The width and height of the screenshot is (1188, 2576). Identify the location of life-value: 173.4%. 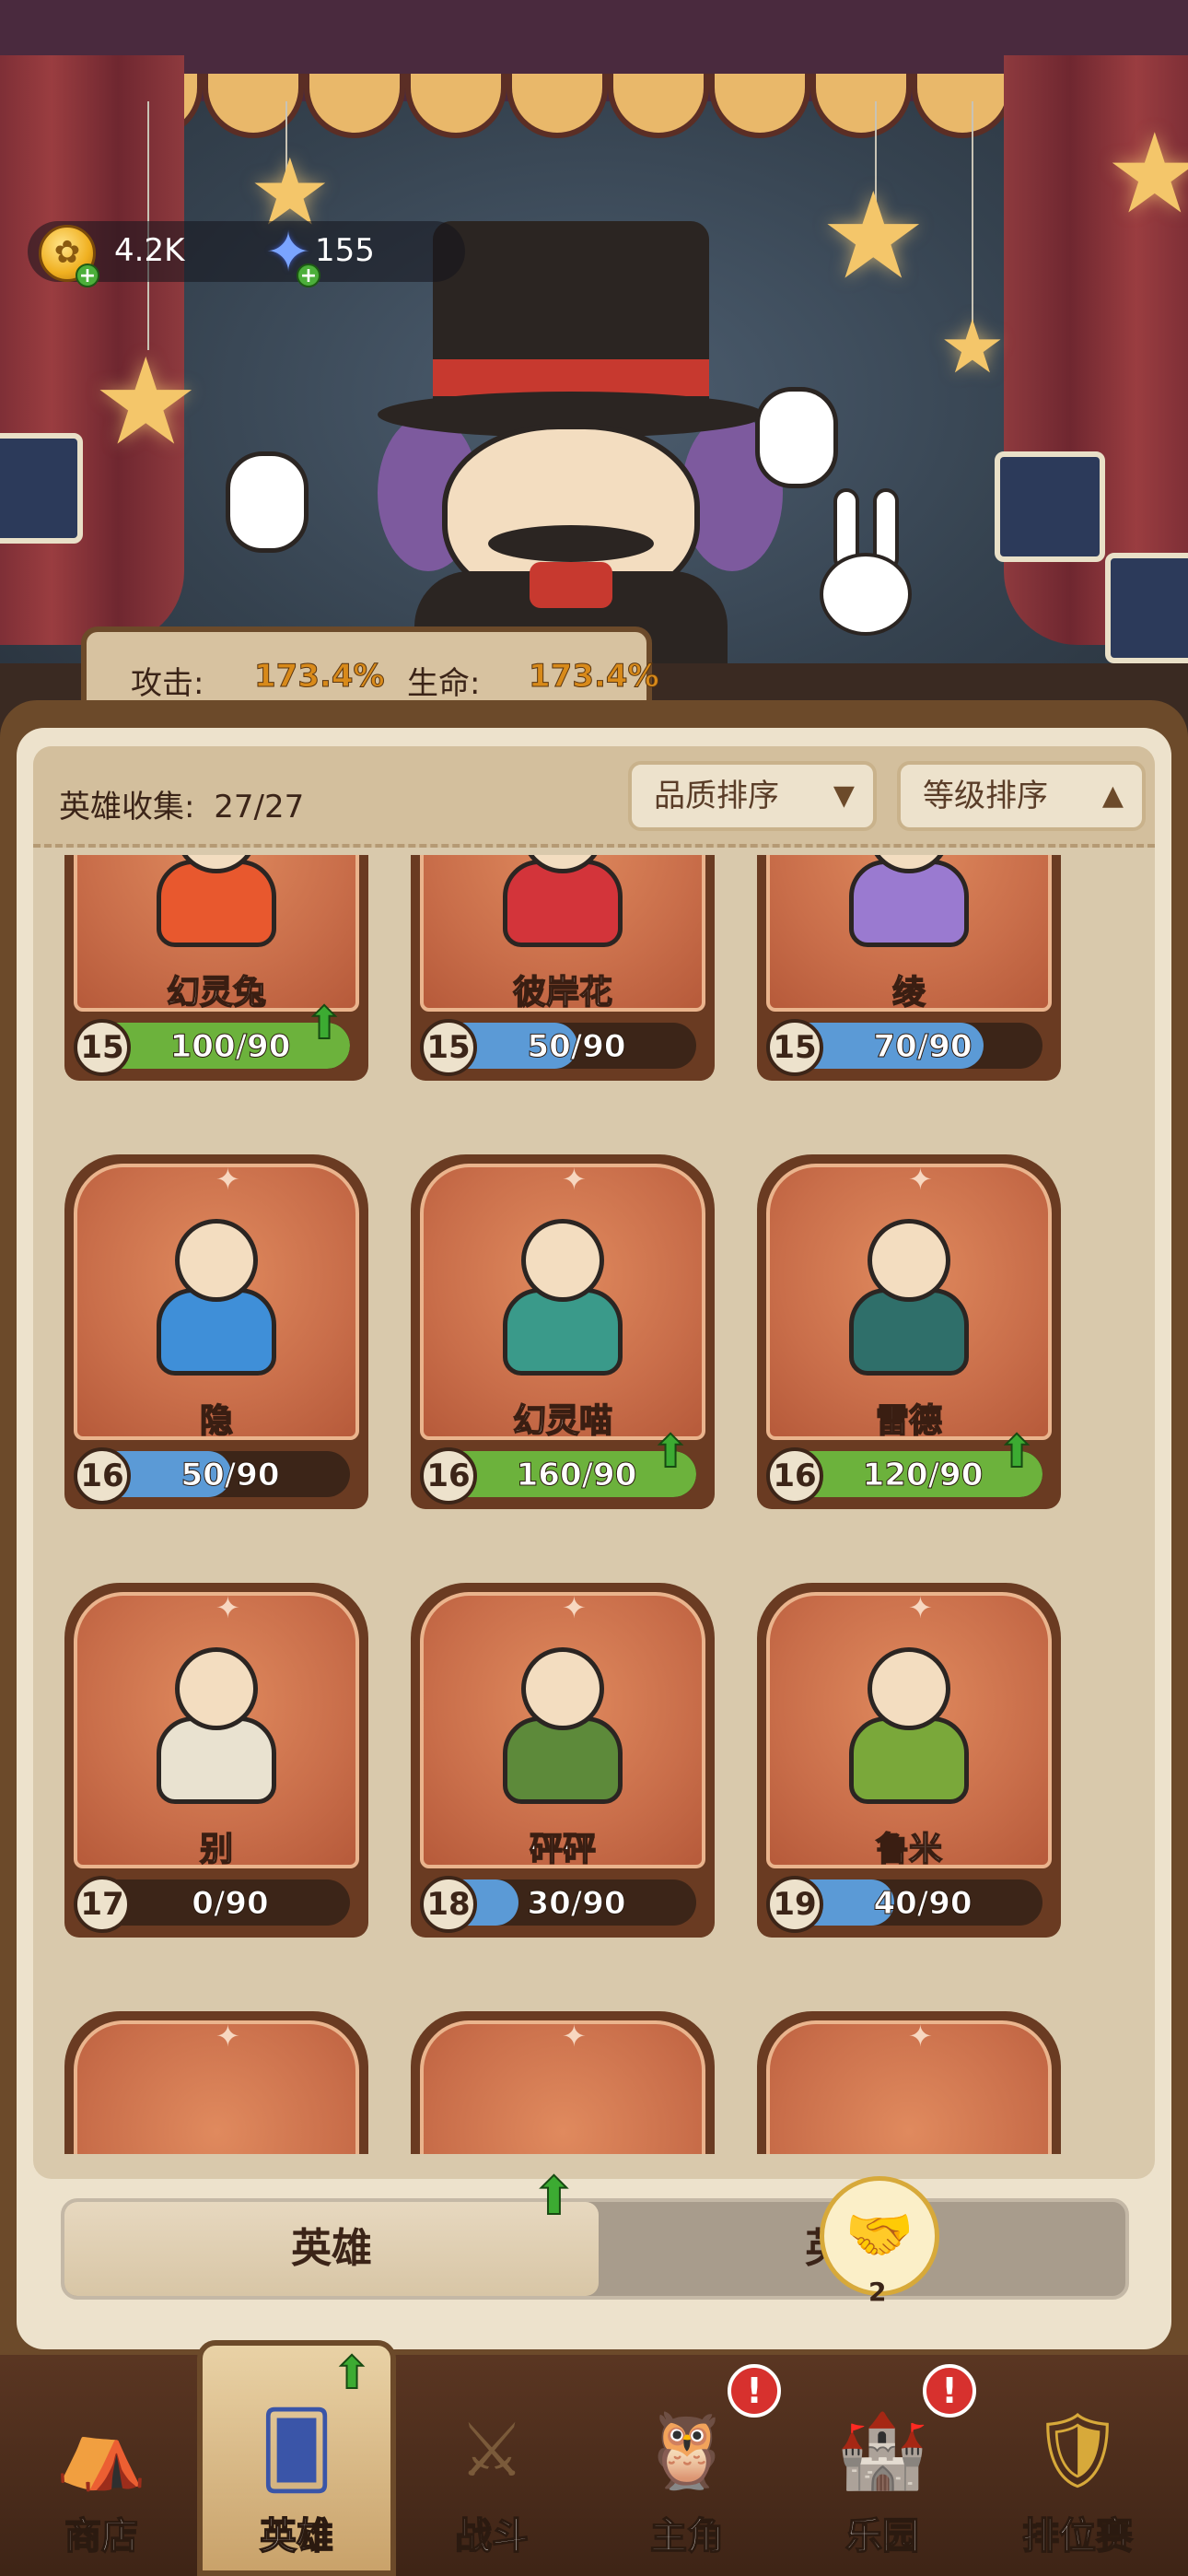
(594, 677).